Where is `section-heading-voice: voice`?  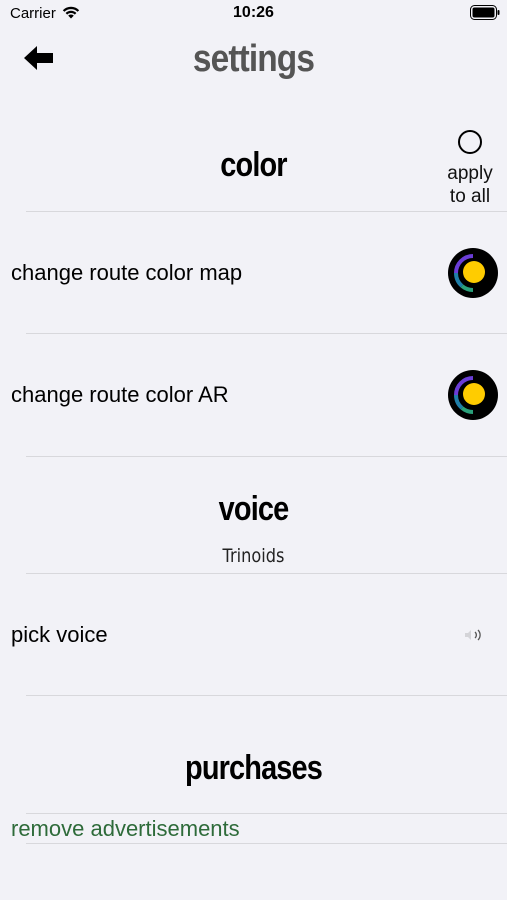
section-heading-voice: voice is located at coordinates (254, 509).